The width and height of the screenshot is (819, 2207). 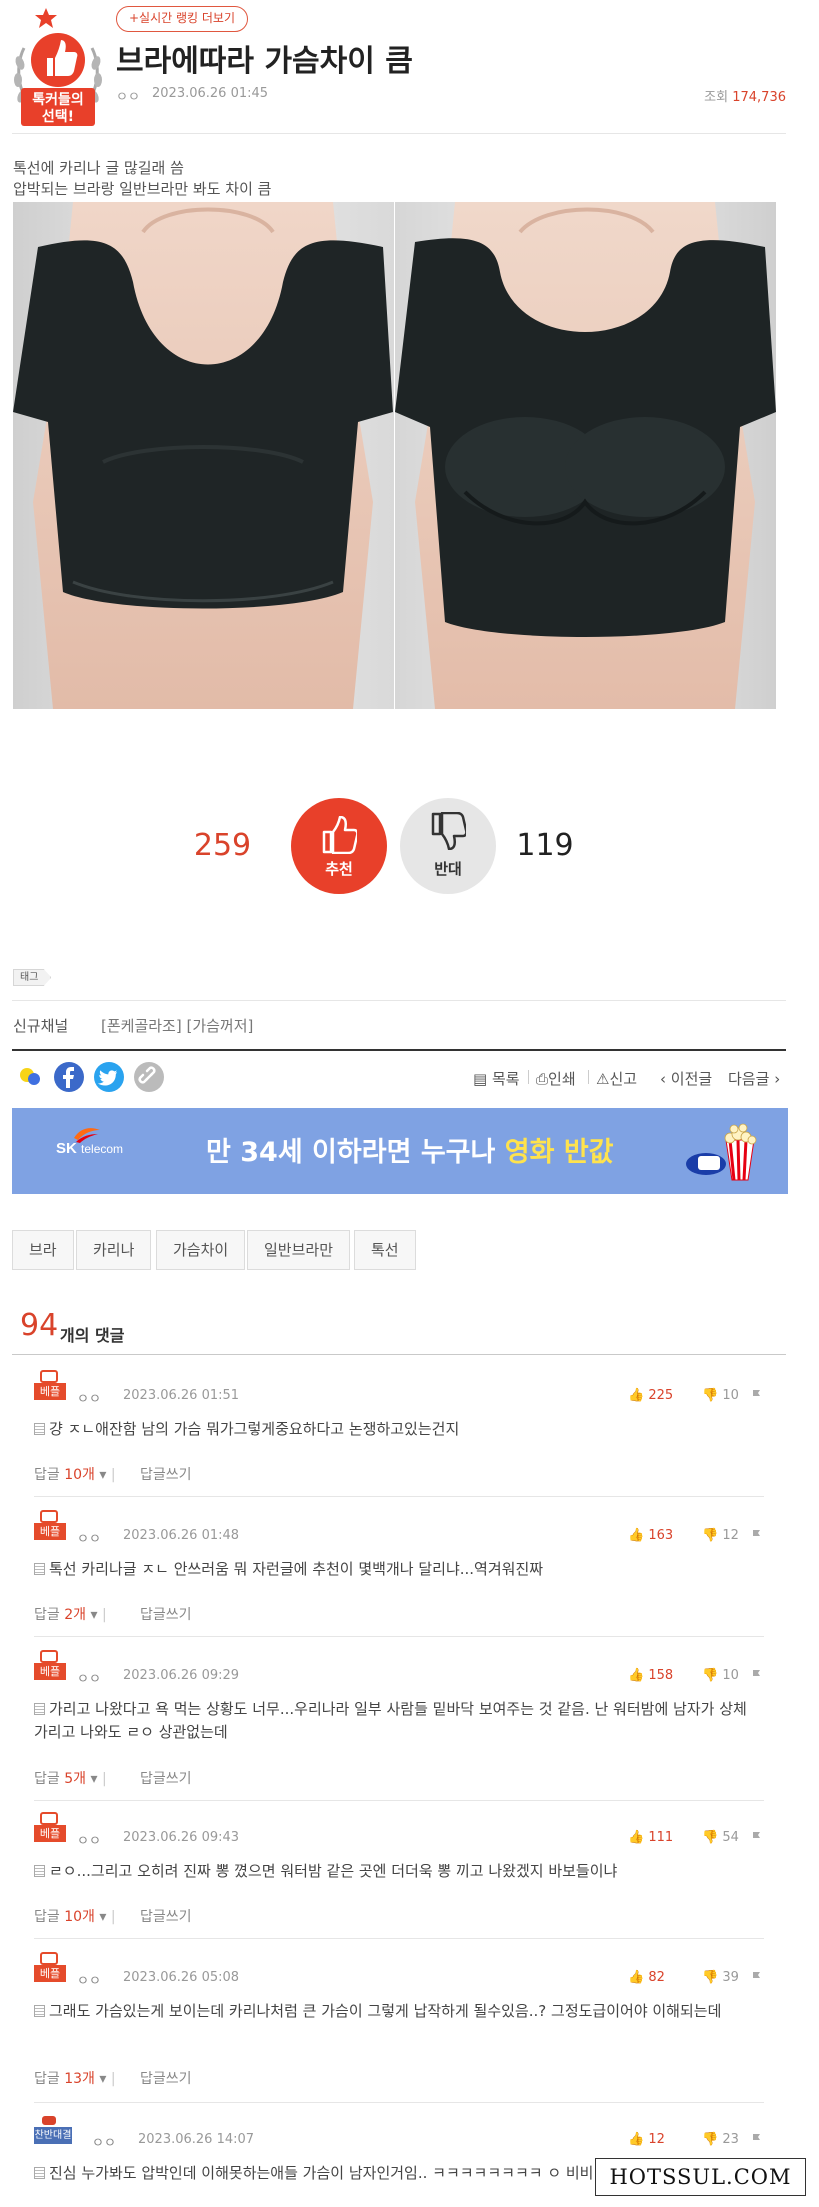 What do you see at coordinates (339, 835) in the screenshot?
I see `thumbs-up-icon` at bounding box center [339, 835].